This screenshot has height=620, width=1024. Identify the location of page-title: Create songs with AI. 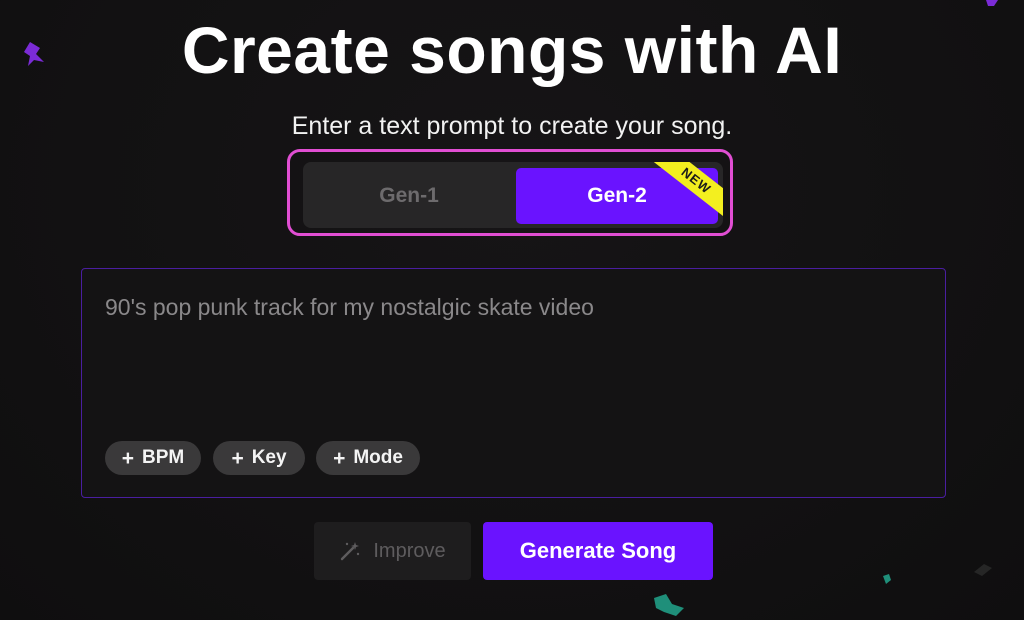
(512, 50).